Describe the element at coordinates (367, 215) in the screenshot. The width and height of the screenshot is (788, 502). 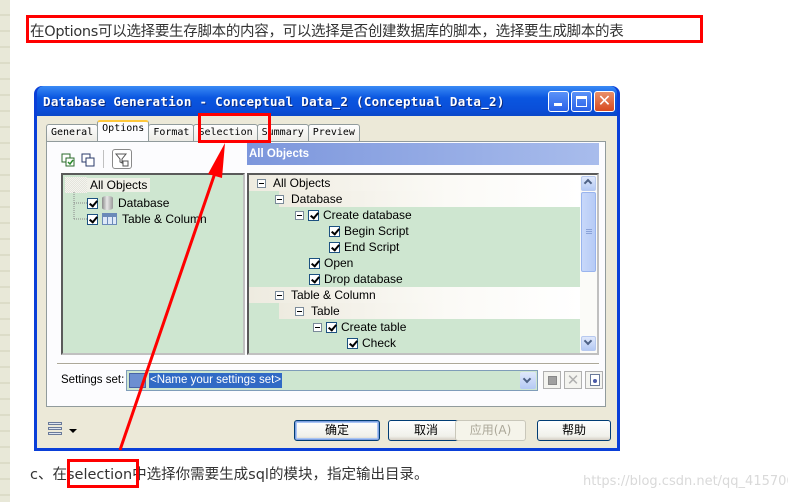
I see `tree-node-label: Create database` at that location.